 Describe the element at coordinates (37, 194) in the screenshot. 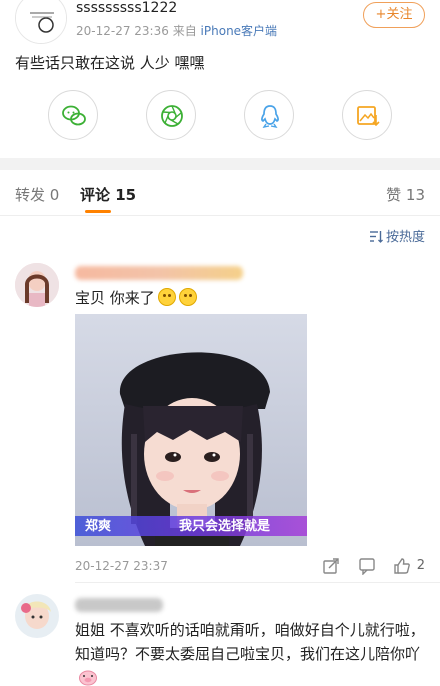

I see `tab-repost: 转发 0` at that location.